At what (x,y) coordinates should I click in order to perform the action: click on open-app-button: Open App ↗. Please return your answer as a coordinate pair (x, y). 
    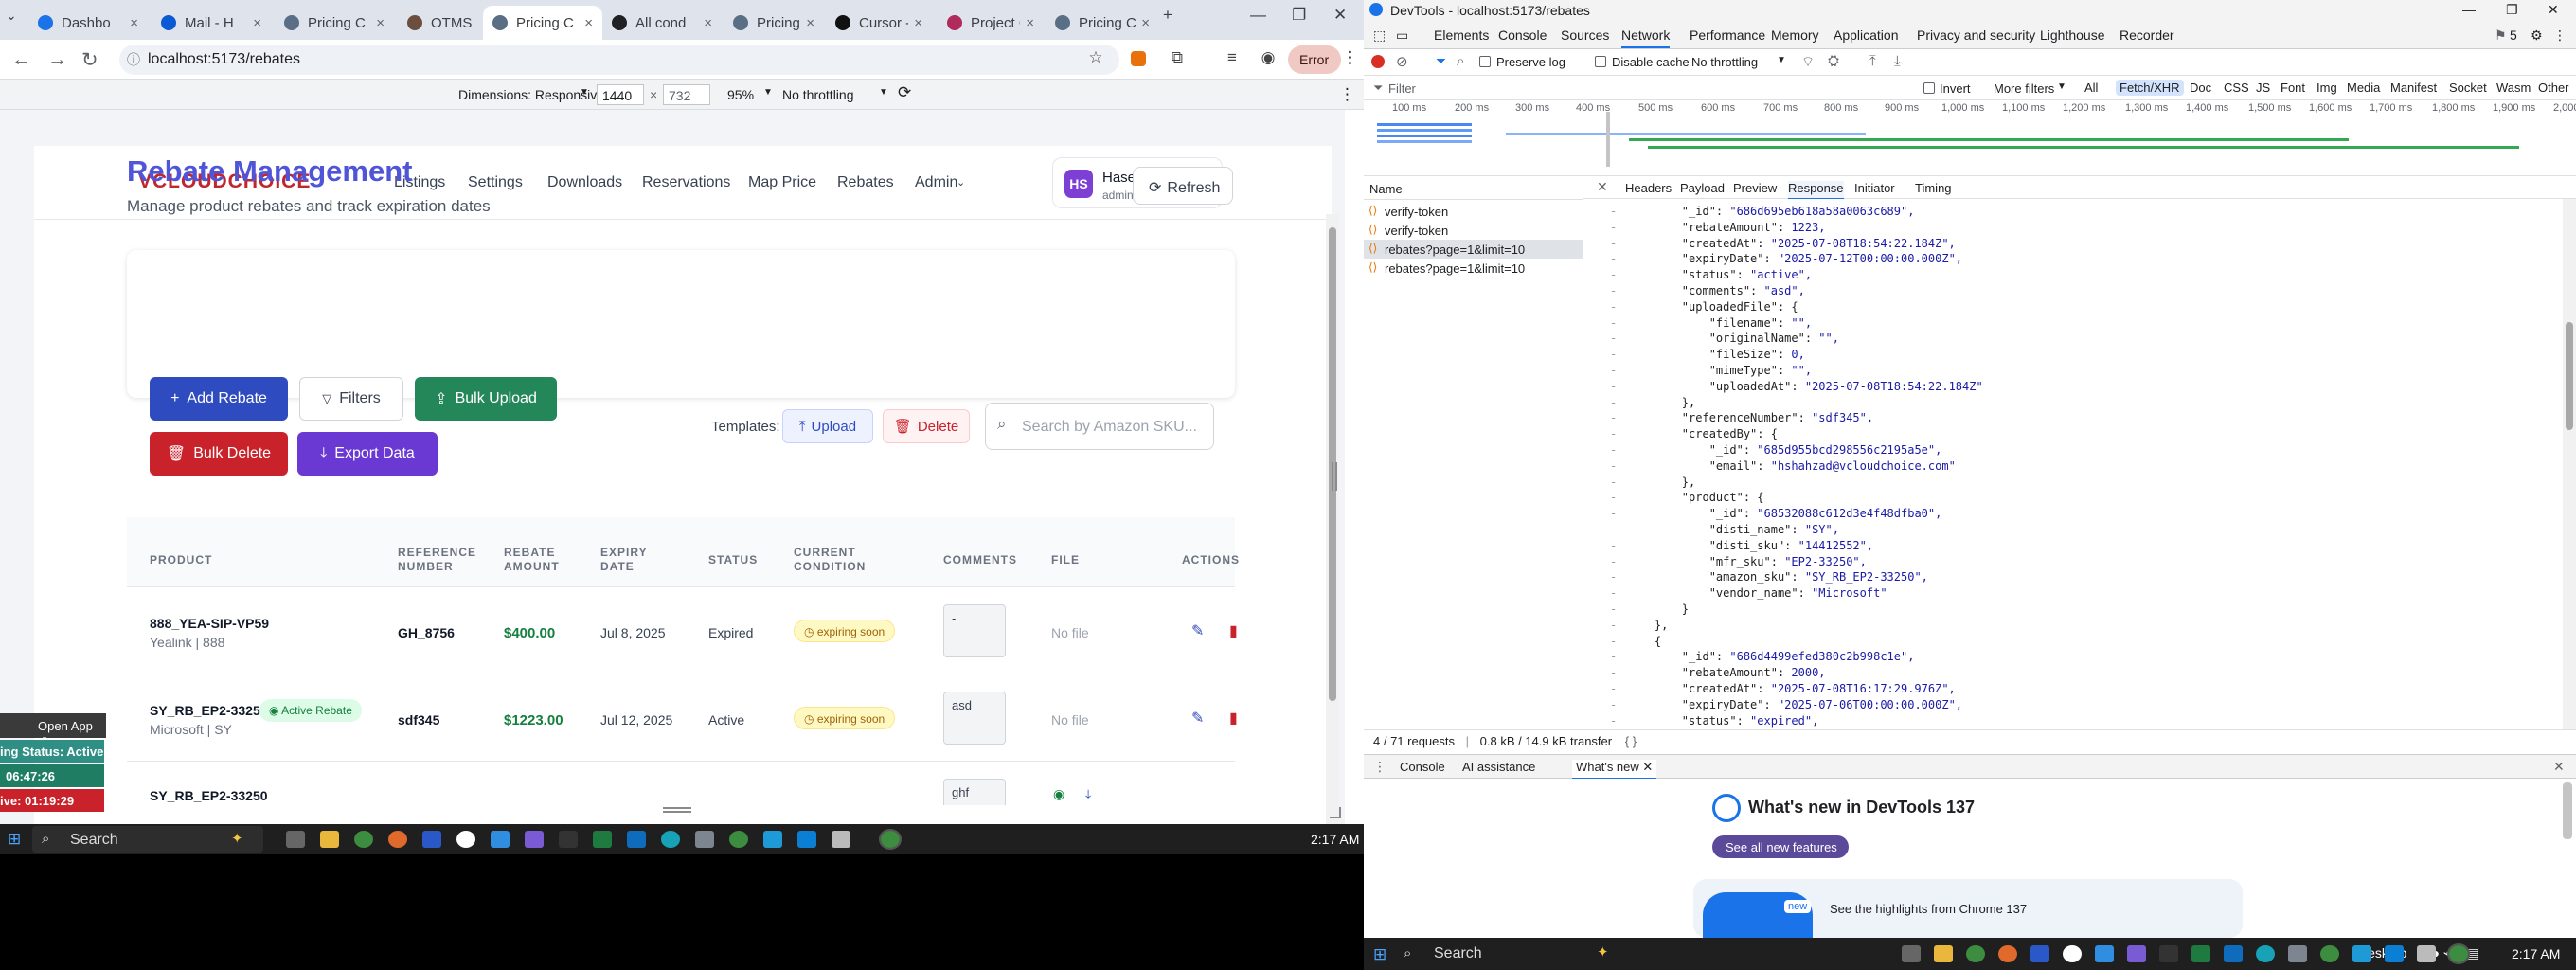
    Looking at the image, I should click on (53, 730).